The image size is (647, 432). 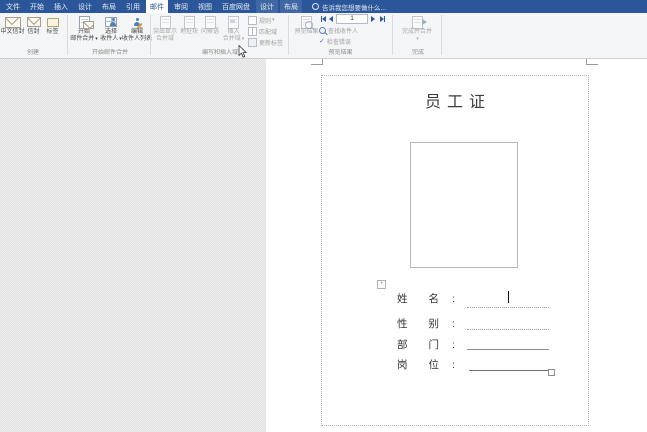 What do you see at coordinates (426, 364) in the screenshot?
I see `field-row-position: 岗位 :` at bounding box center [426, 364].